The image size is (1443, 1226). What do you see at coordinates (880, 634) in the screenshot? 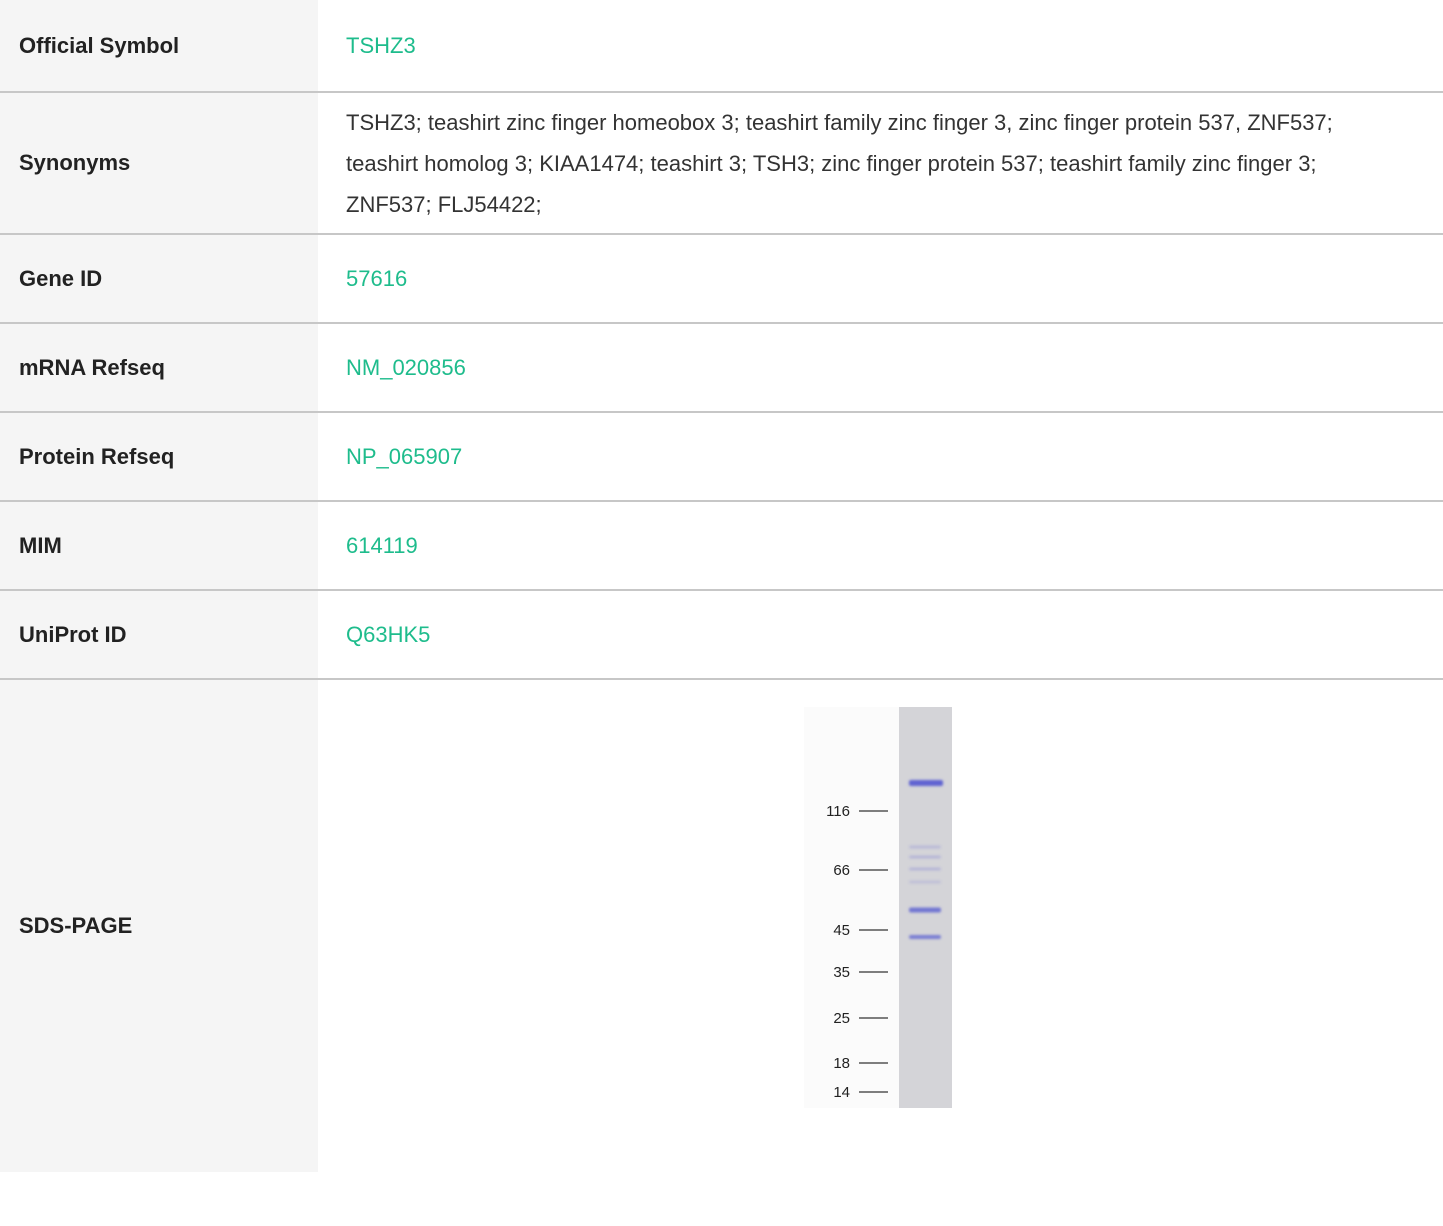
I see `uniprot-id-value-cell: Q63HK5` at bounding box center [880, 634].